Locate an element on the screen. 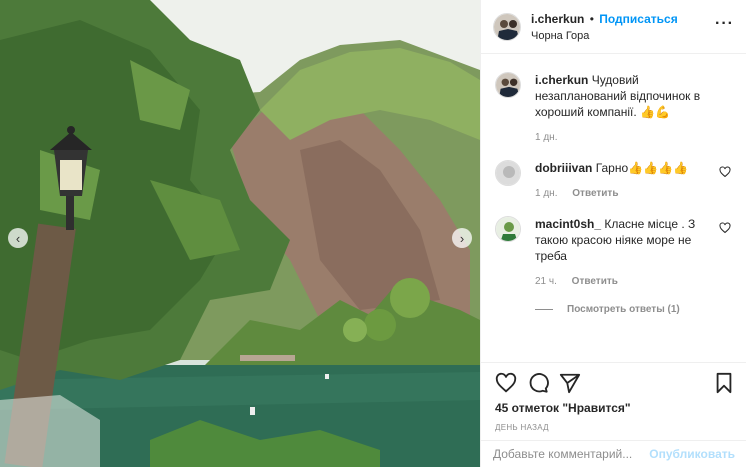 Image resolution: width=746 pixels, height=467 pixels. comment-body: dobriiivan Гарно👍👍👍👍 1 дн. Ответить is located at coordinates (634, 181).